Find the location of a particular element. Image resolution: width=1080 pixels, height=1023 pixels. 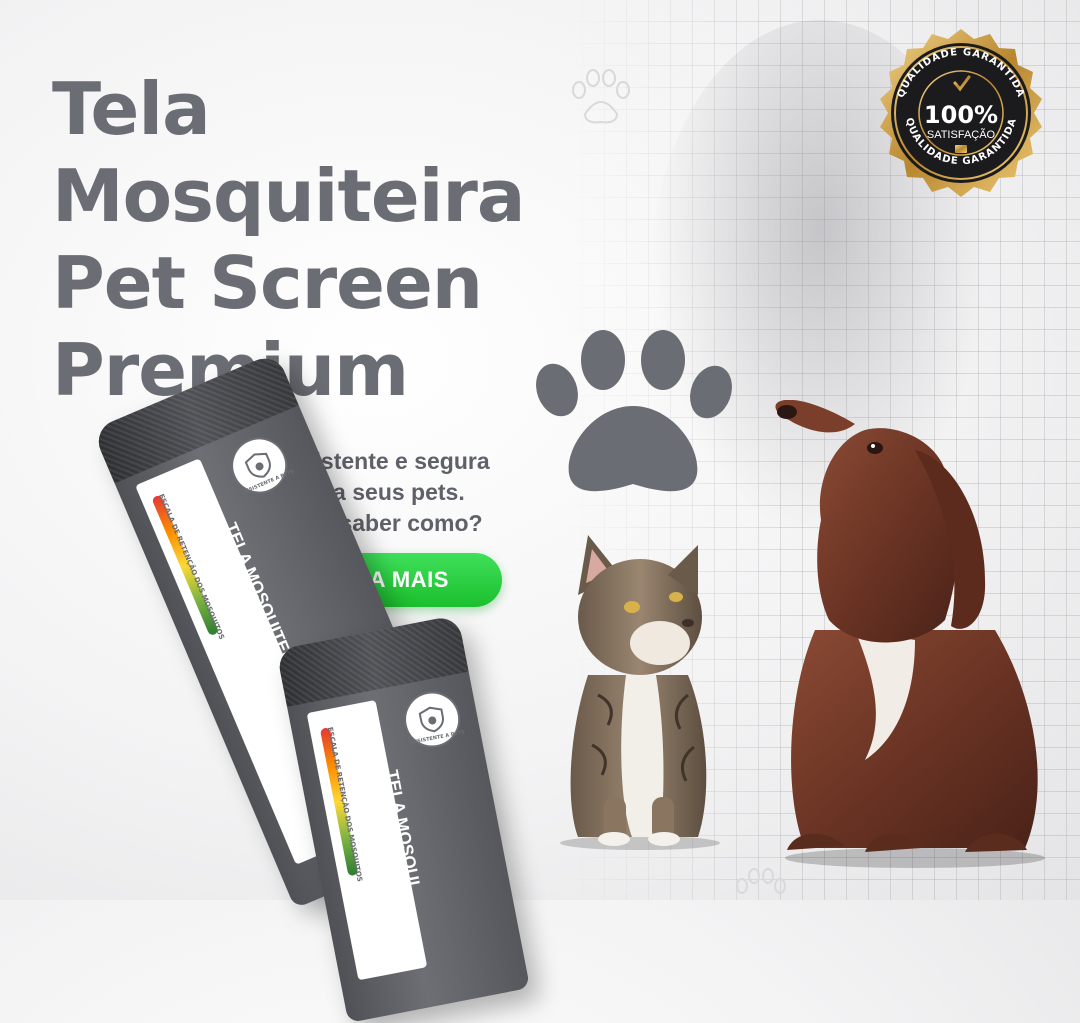

headline-line: Tela is located at coordinates (131, 109).